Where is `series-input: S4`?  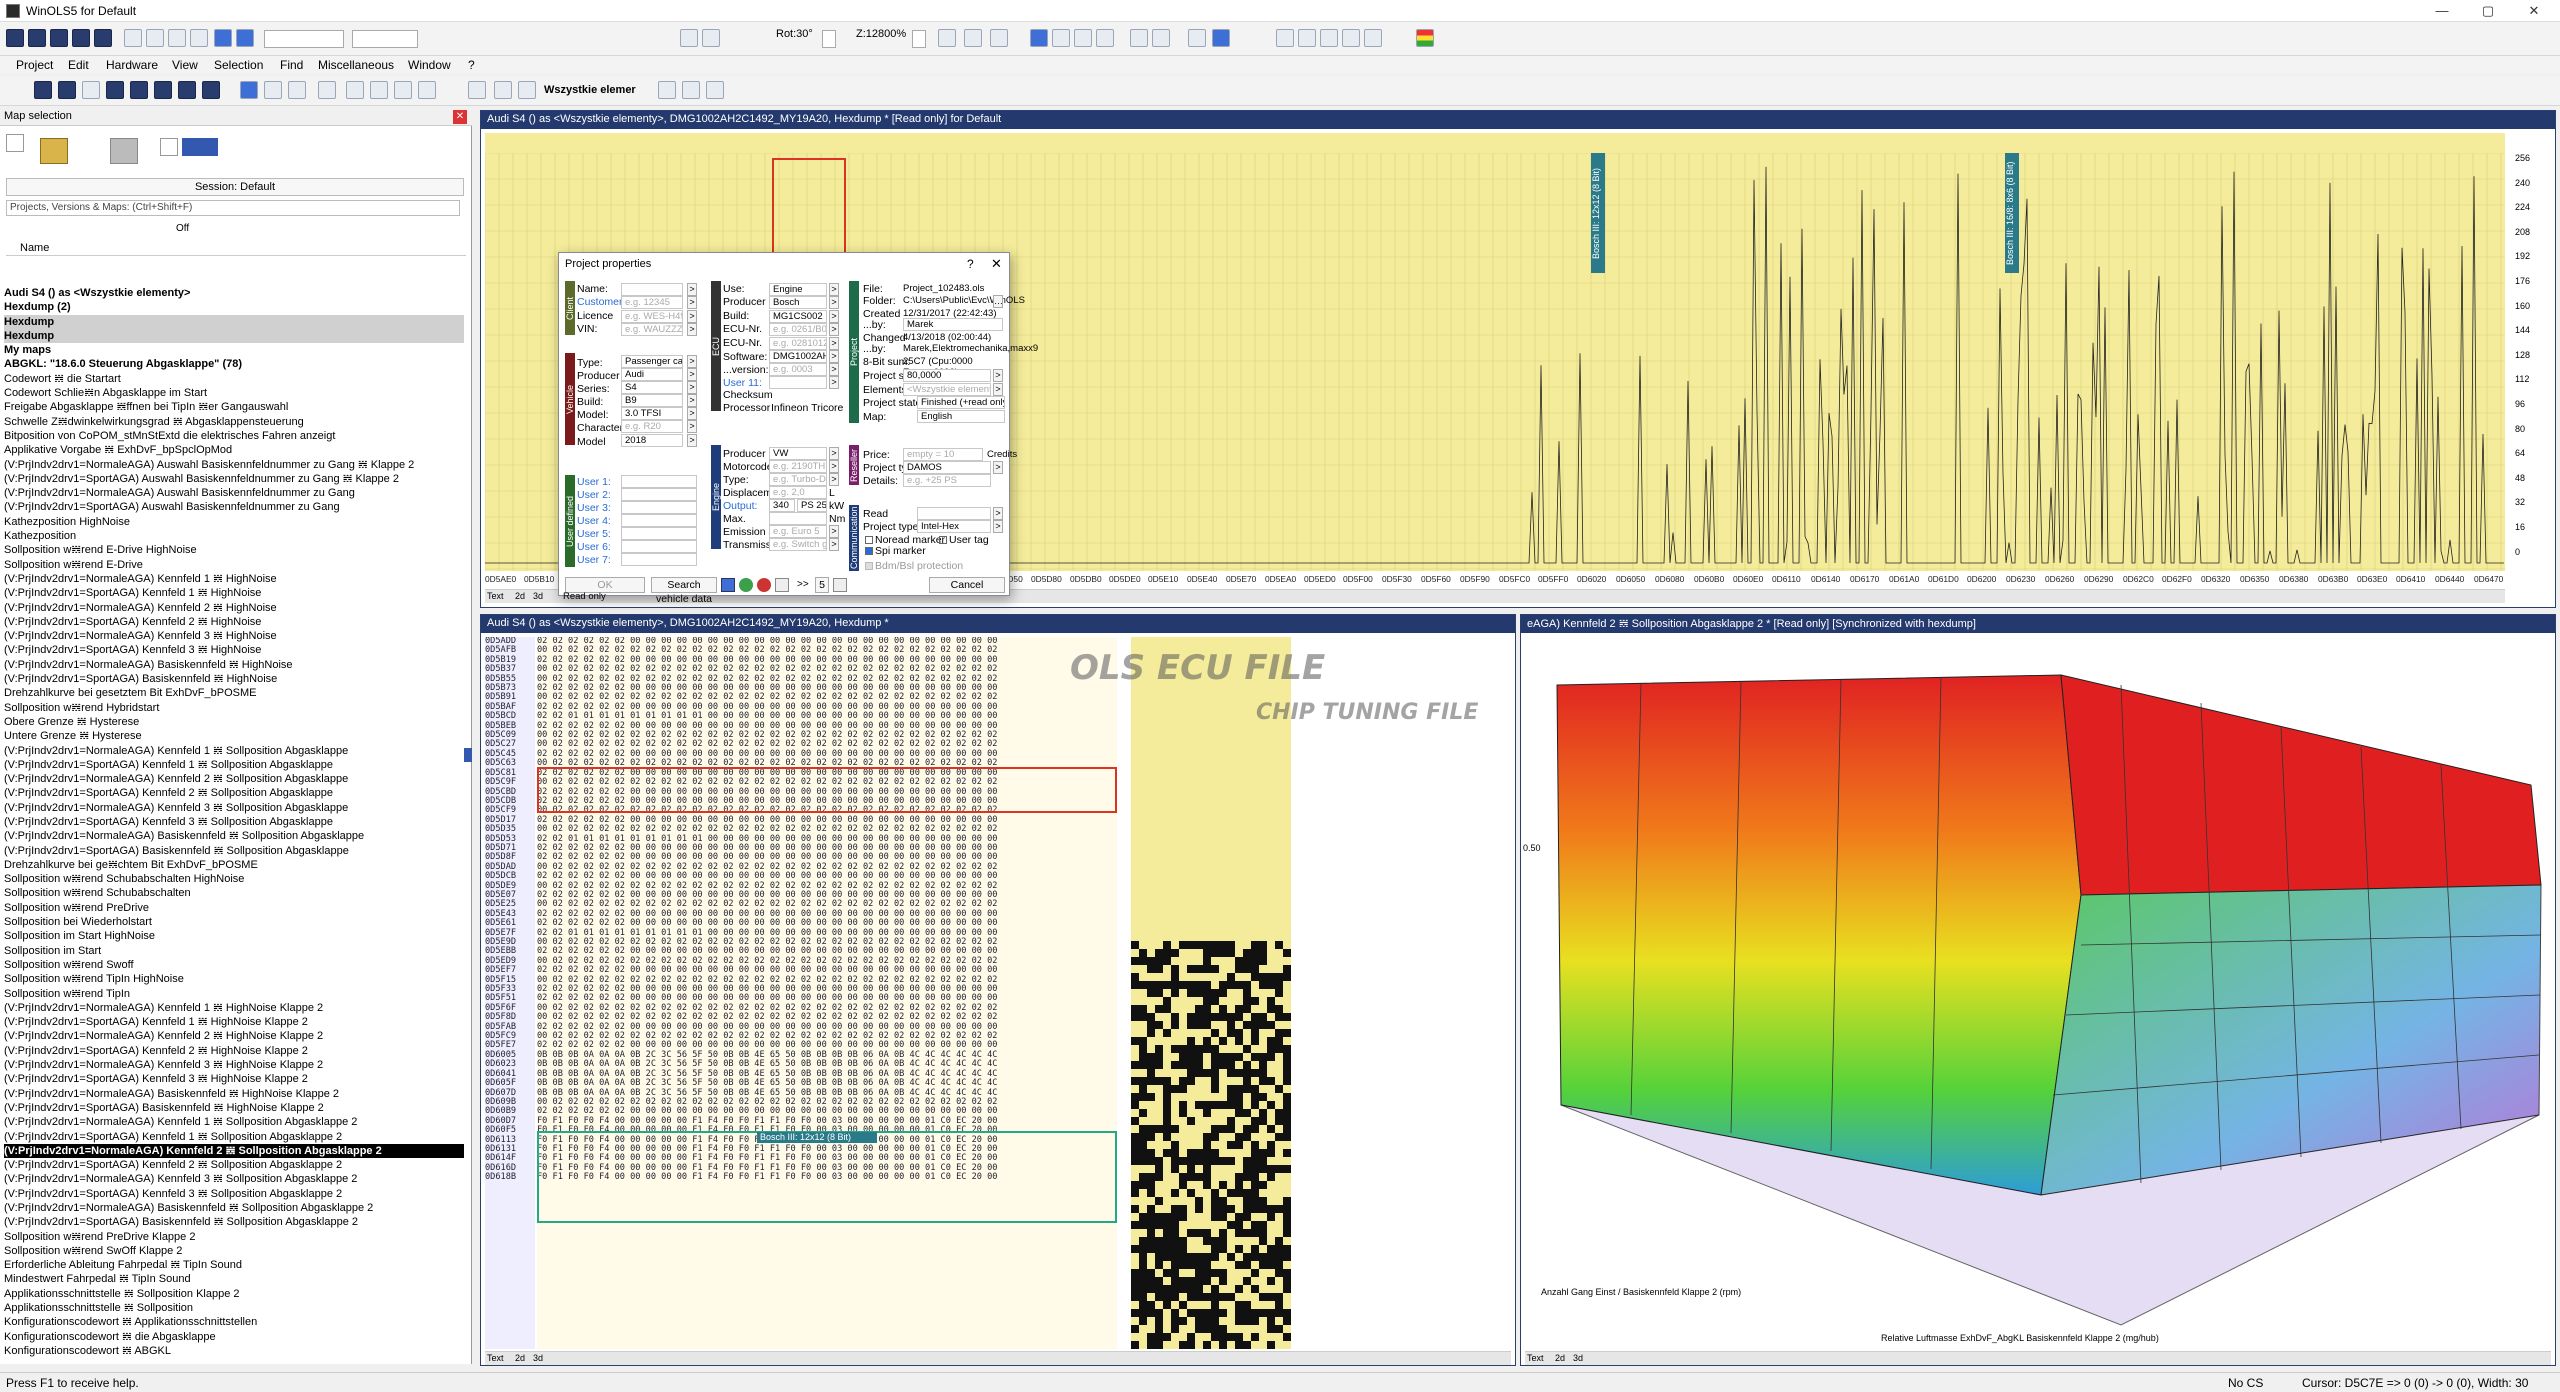 series-input: S4 is located at coordinates (652, 387).